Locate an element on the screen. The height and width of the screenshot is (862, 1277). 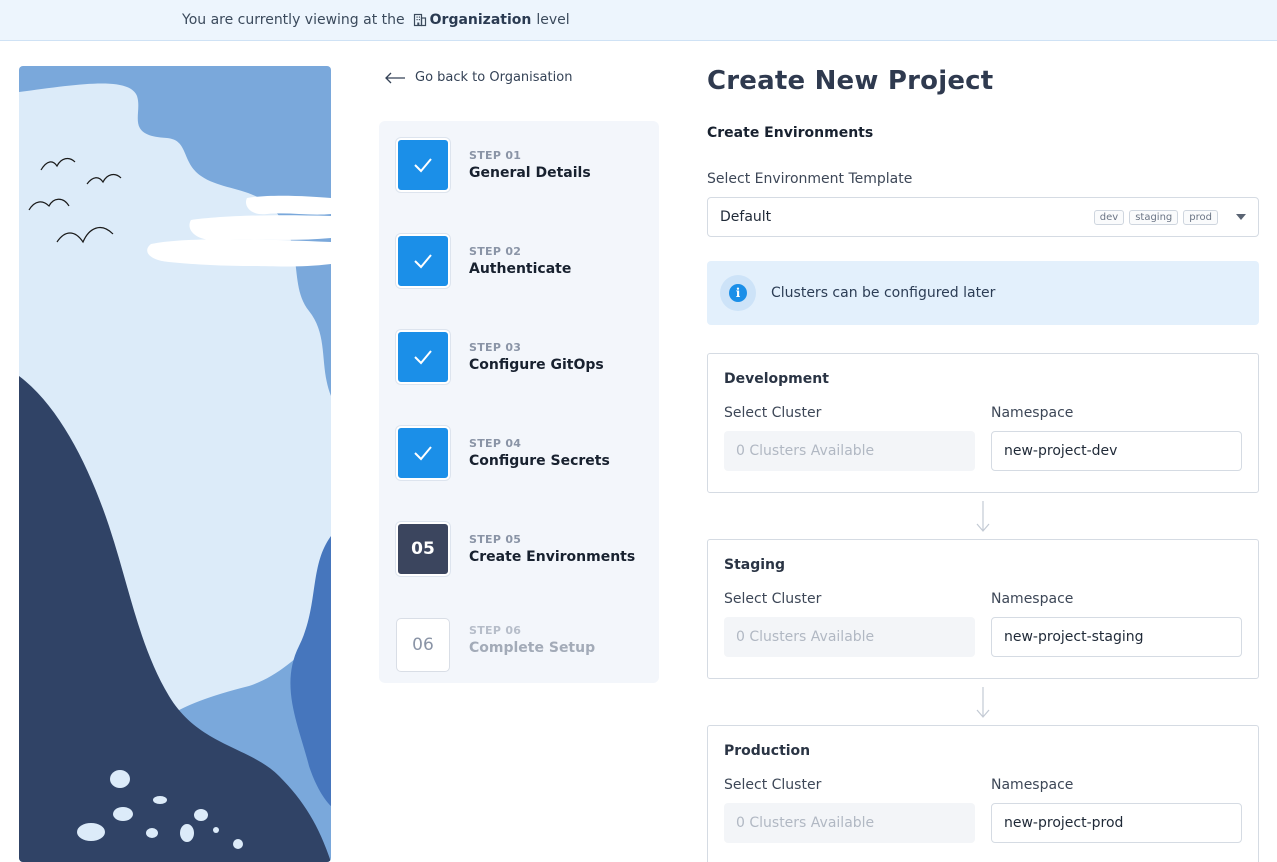
building-icon is located at coordinates (419, 20).